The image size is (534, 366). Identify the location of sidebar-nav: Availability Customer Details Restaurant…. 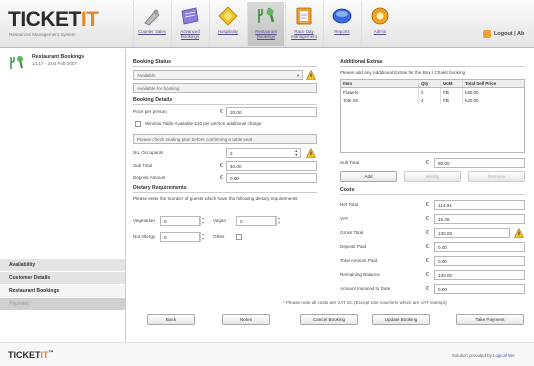
(62, 285).